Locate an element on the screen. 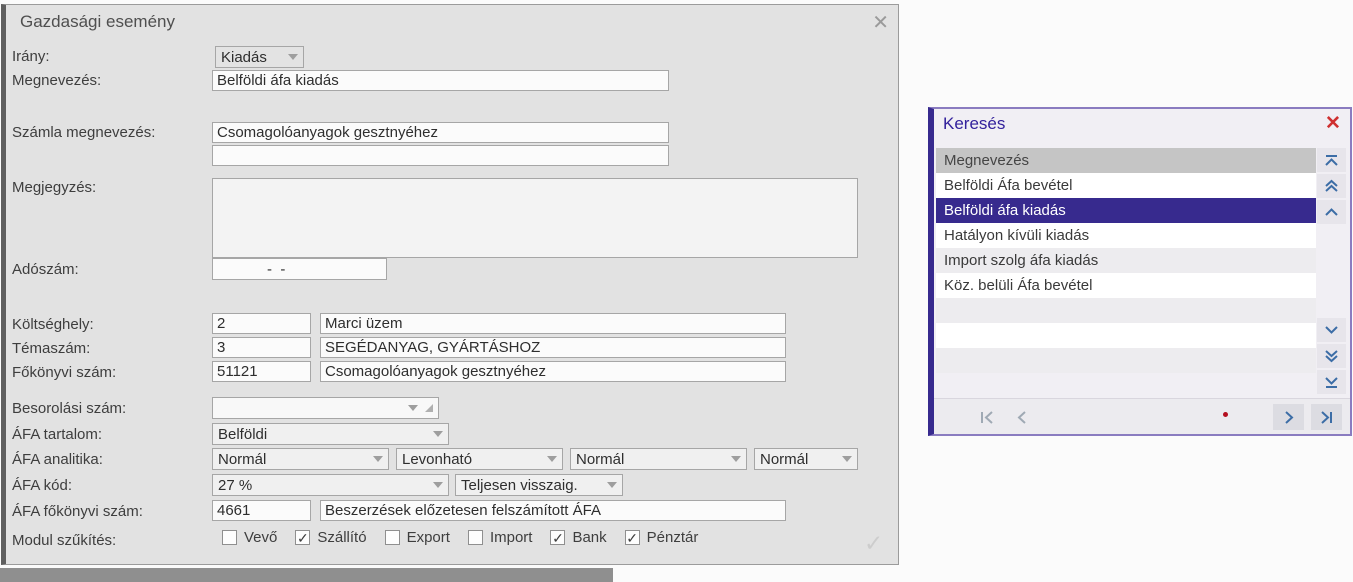 This screenshot has width=1353, height=582. record-indicator-dot is located at coordinates (1225, 414).